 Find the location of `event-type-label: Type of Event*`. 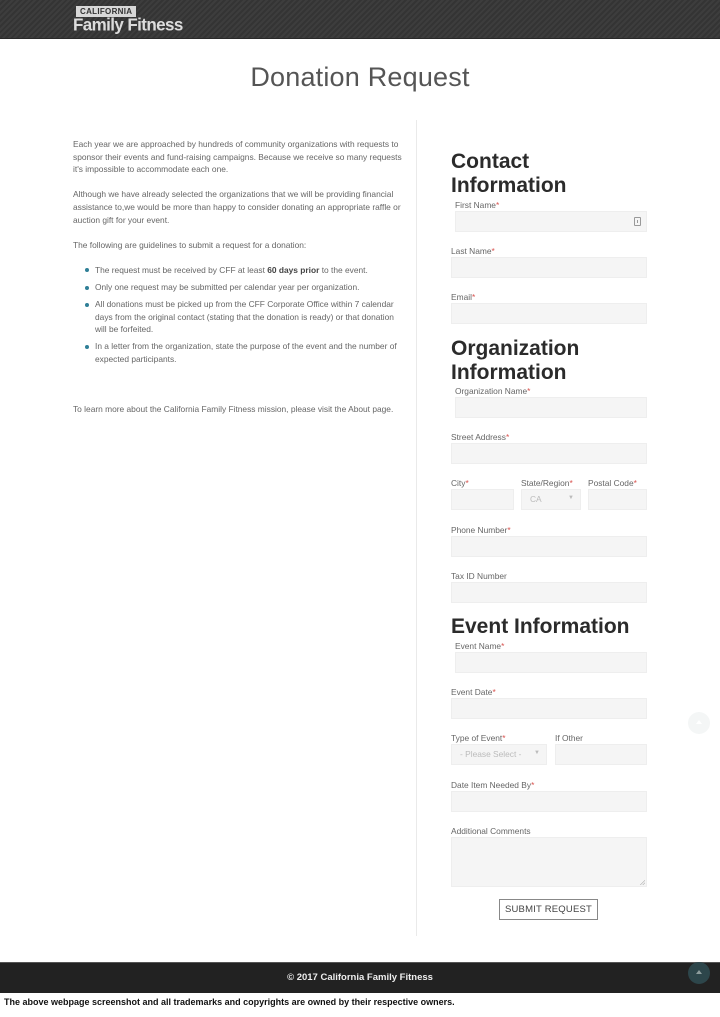

event-type-label: Type of Event* is located at coordinates (478, 738).